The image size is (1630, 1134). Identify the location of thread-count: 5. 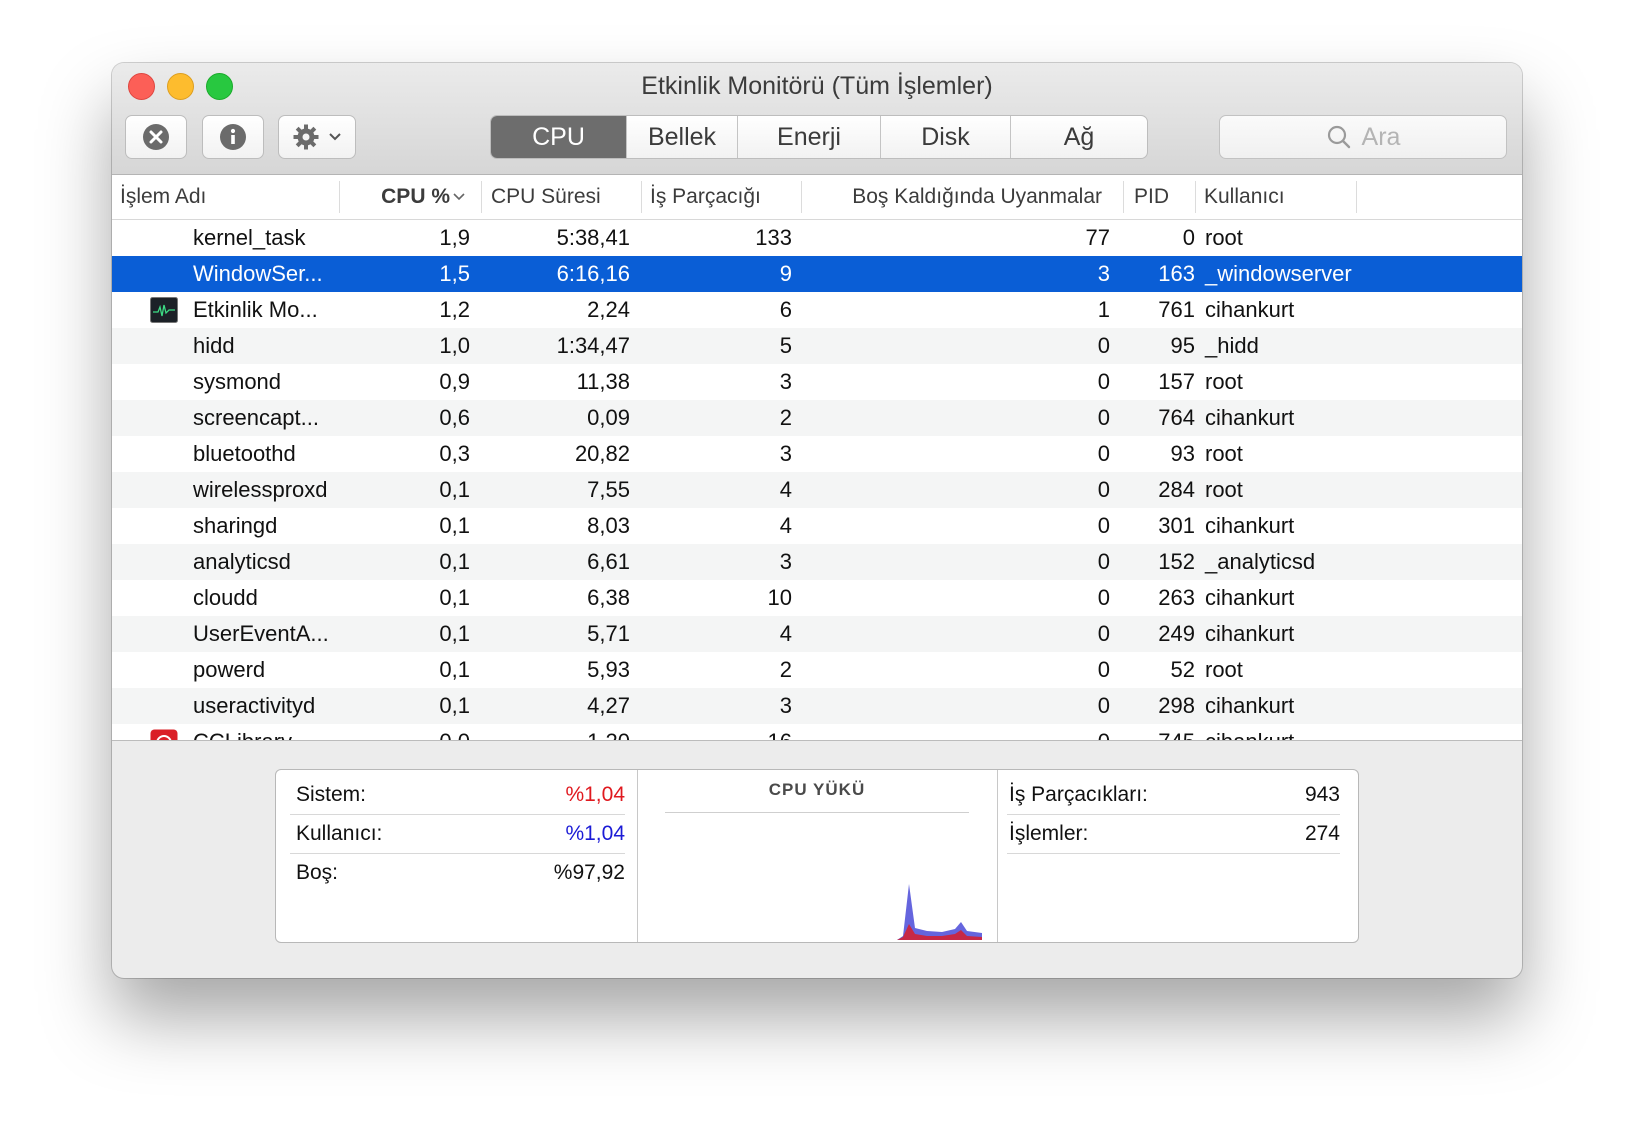
(785, 345).